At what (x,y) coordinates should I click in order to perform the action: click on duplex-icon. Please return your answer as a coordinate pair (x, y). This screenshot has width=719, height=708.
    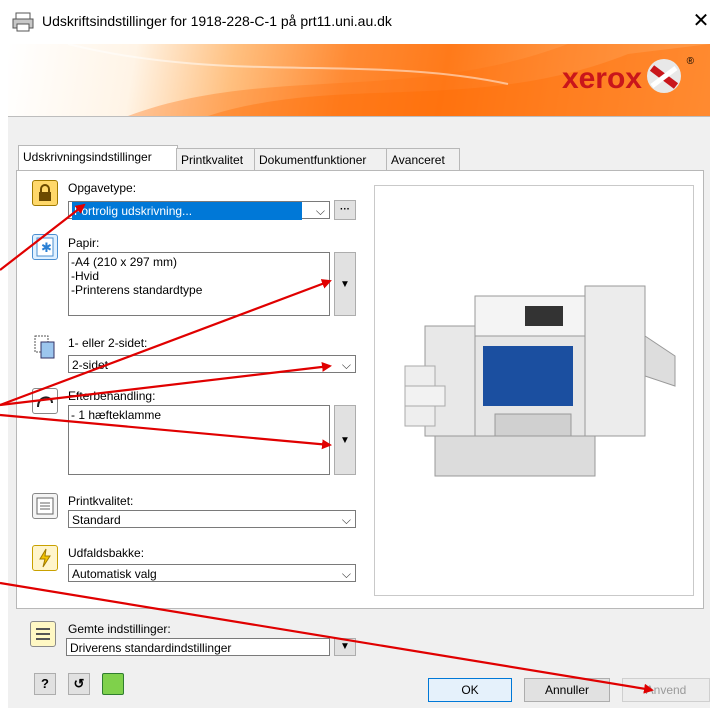
    Looking at the image, I should click on (45, 347).